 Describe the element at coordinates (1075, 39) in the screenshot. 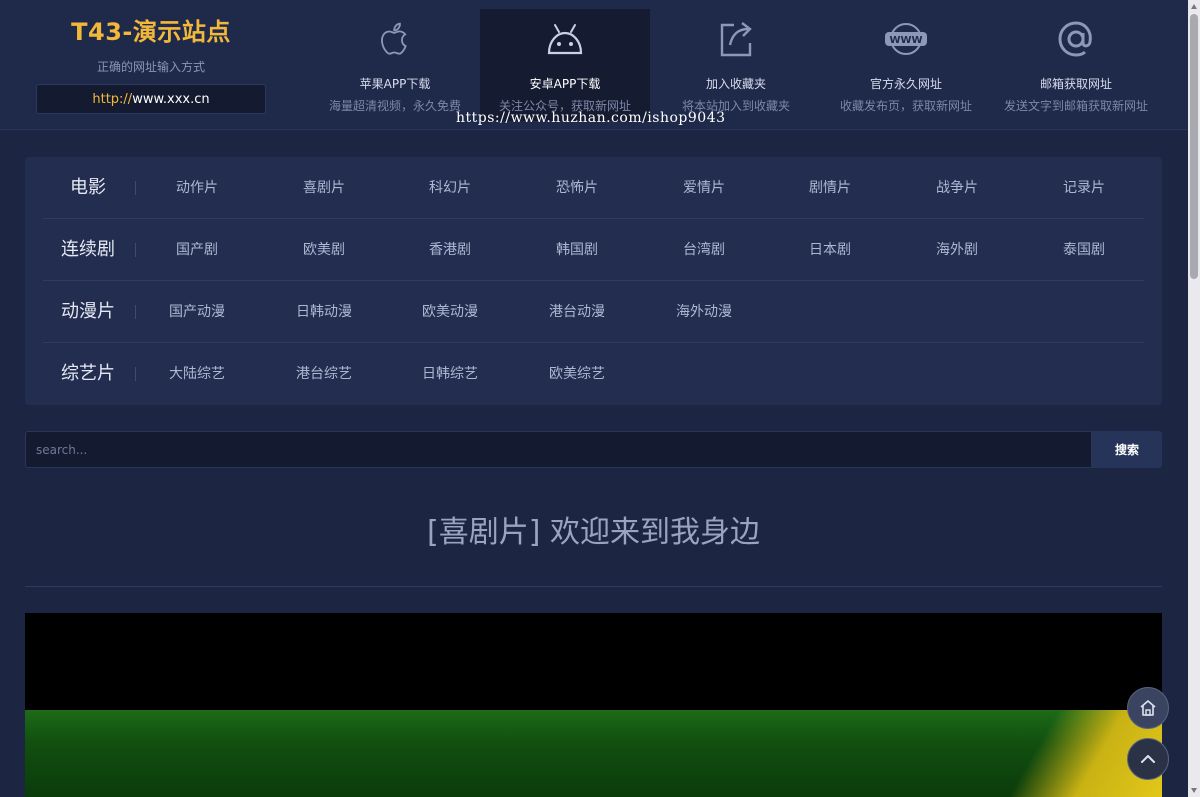

I see `at-icon` at that location.